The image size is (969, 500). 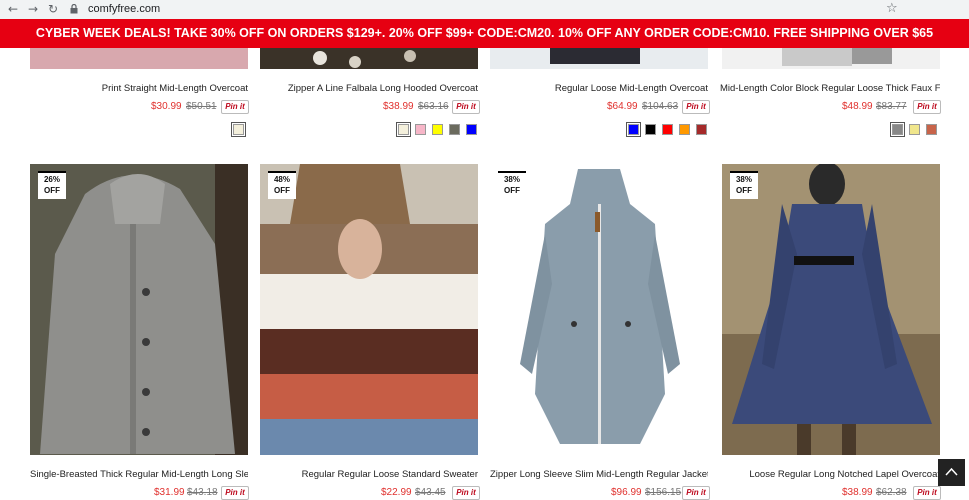 I want to click on sale-price: $48.99, so click(x=857, y=106).